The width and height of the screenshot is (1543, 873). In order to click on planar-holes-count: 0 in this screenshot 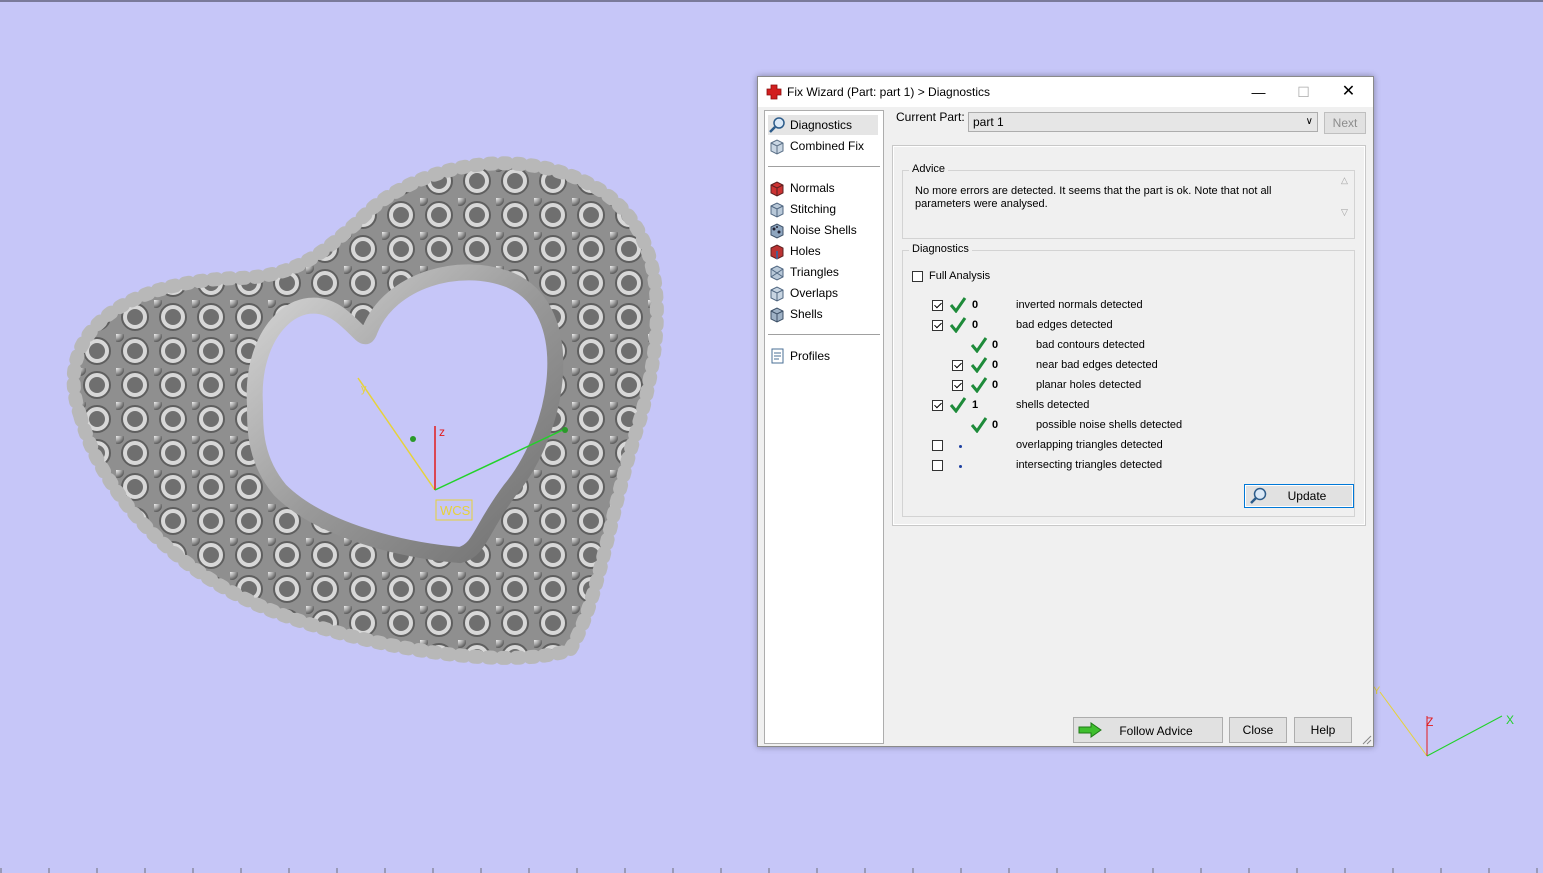, I will do `click(995, 385)`.